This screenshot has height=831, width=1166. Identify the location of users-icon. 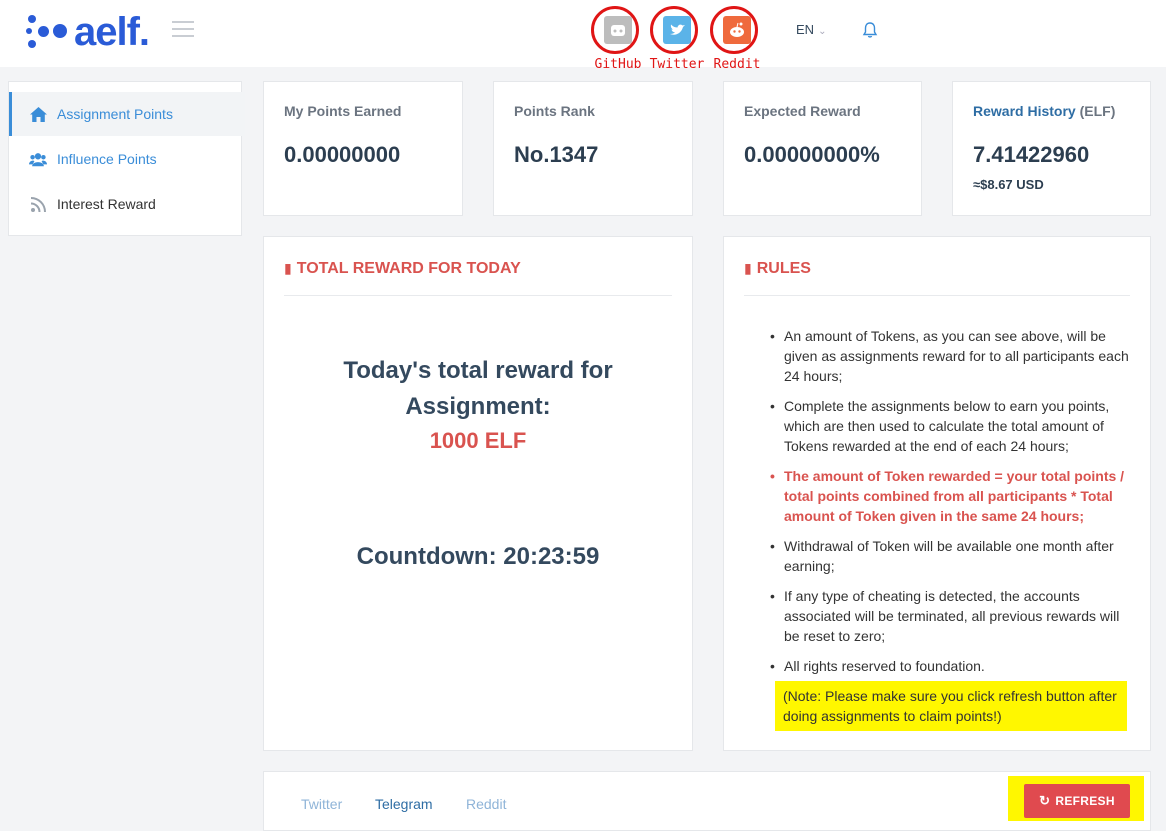
(38, 159).